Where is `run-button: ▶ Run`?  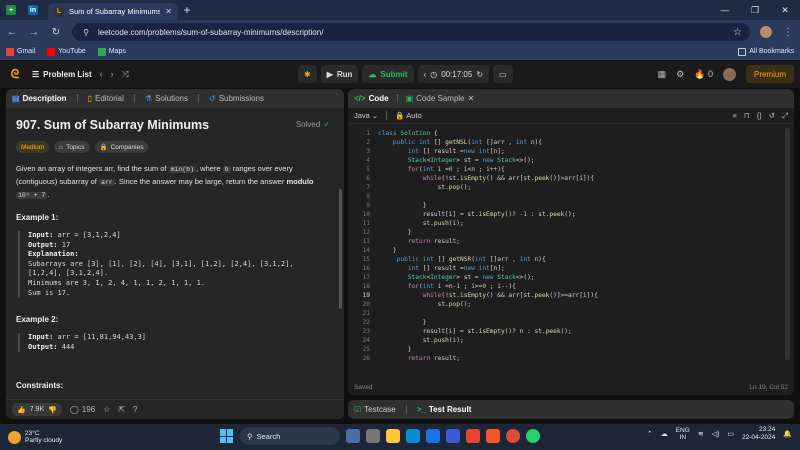 run-button: ▶ Run is located at coordinates (339, 74).